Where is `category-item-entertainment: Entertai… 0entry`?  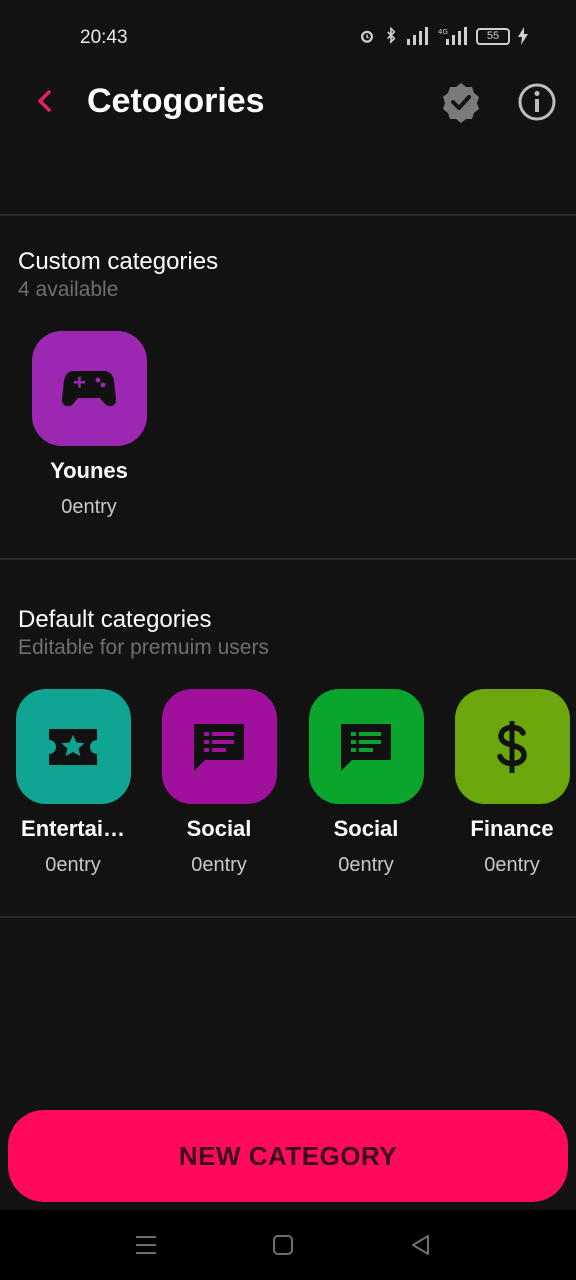 category-item-entertainment: Entertai… 0entry is located at coordinates (73, 783).